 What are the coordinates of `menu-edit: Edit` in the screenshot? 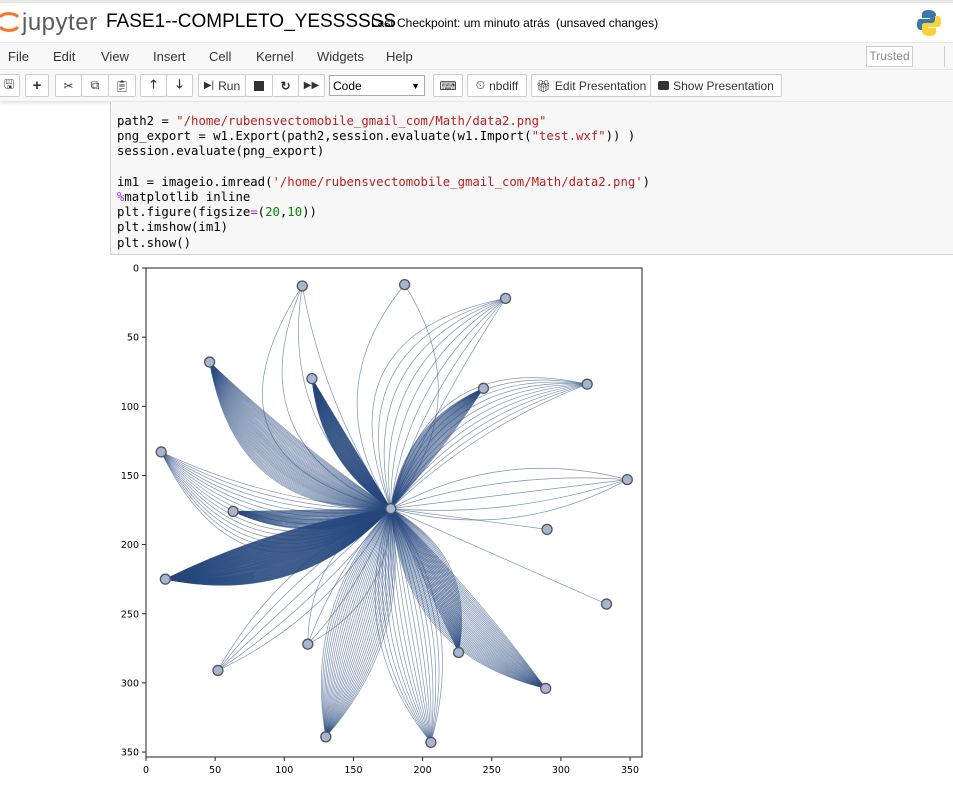 It's located at (64, 56).